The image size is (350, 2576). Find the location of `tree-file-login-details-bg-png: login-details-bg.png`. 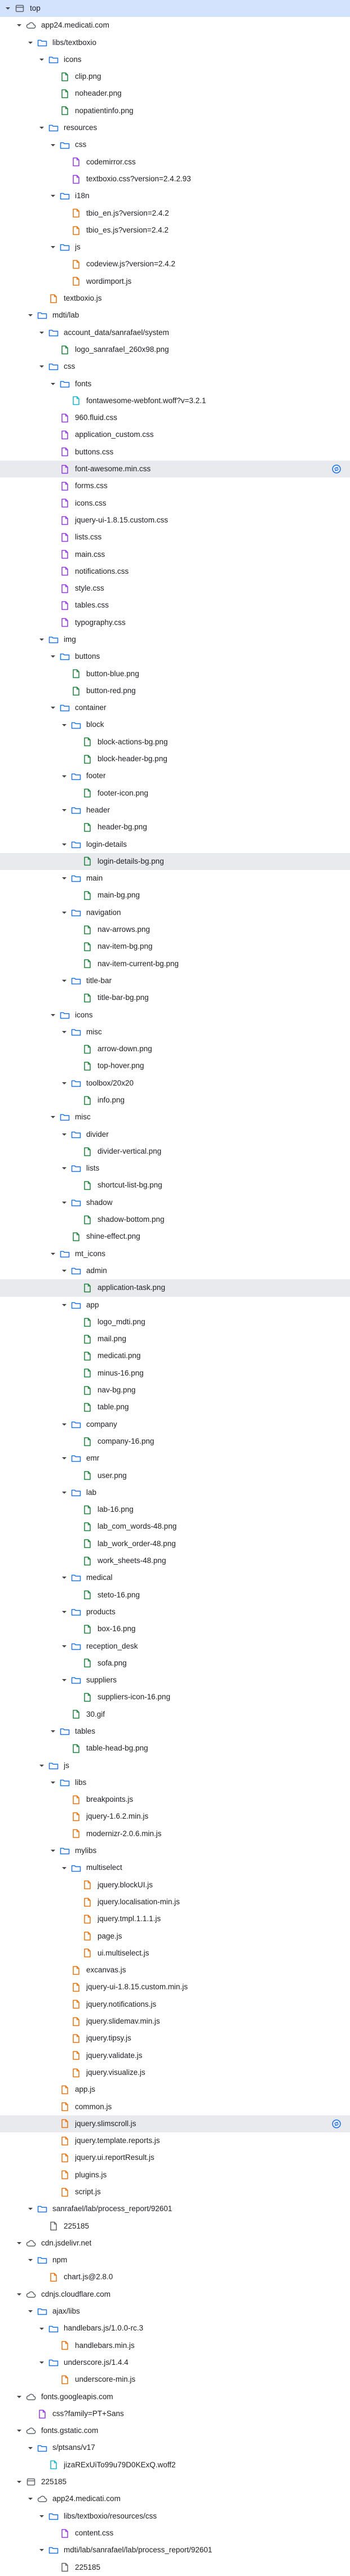

tree-file-login-details-bg-png: login-details-bg.png is located at coordinates (175, 861).